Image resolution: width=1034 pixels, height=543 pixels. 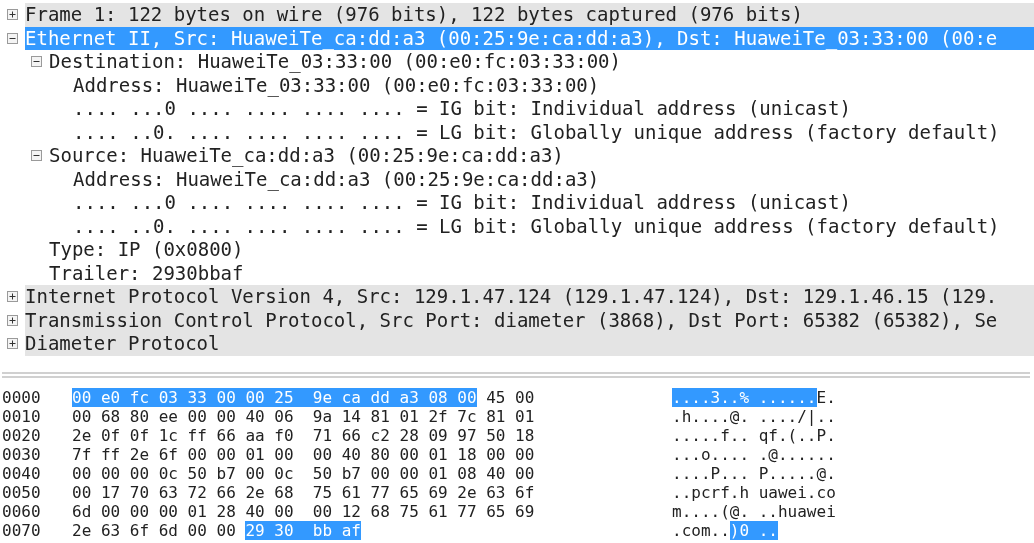 I want to click on offset-cell-text: 0020, so click(x=21, y=435).